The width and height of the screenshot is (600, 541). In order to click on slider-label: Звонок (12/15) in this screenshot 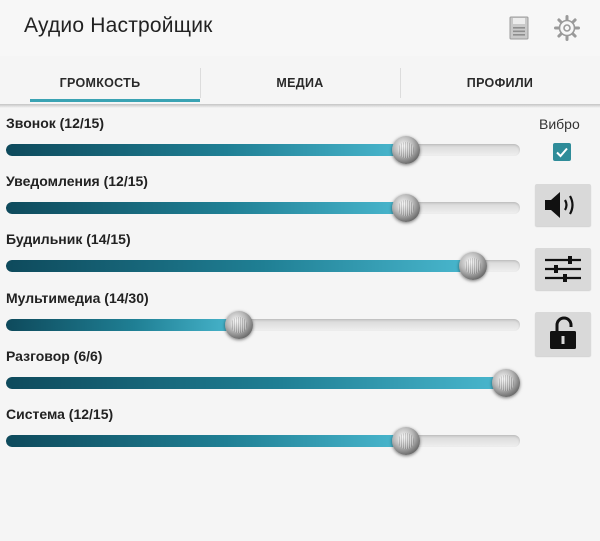, I will do `click(55, 123)`.